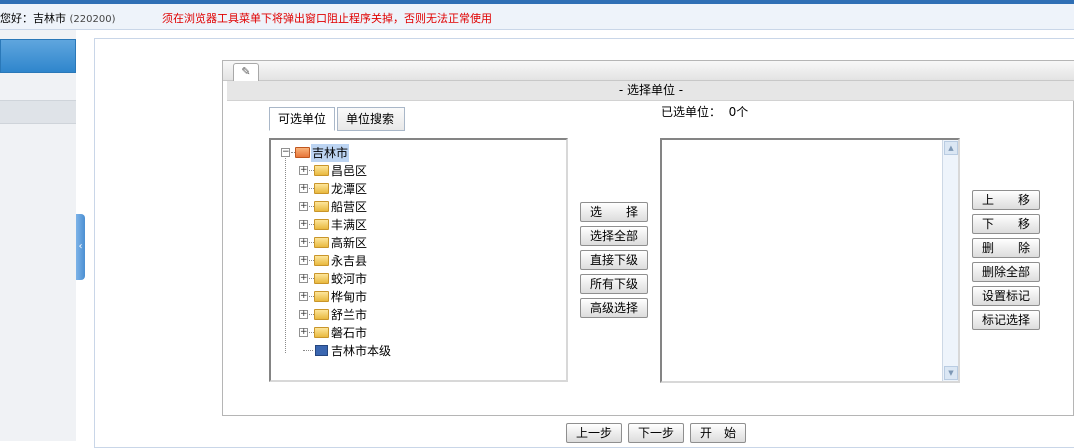  What do you see at coordinates (1006, 272) in the screenshot?
I see `delete-all-button: 删除全部` at bounding box center [1006, 272].